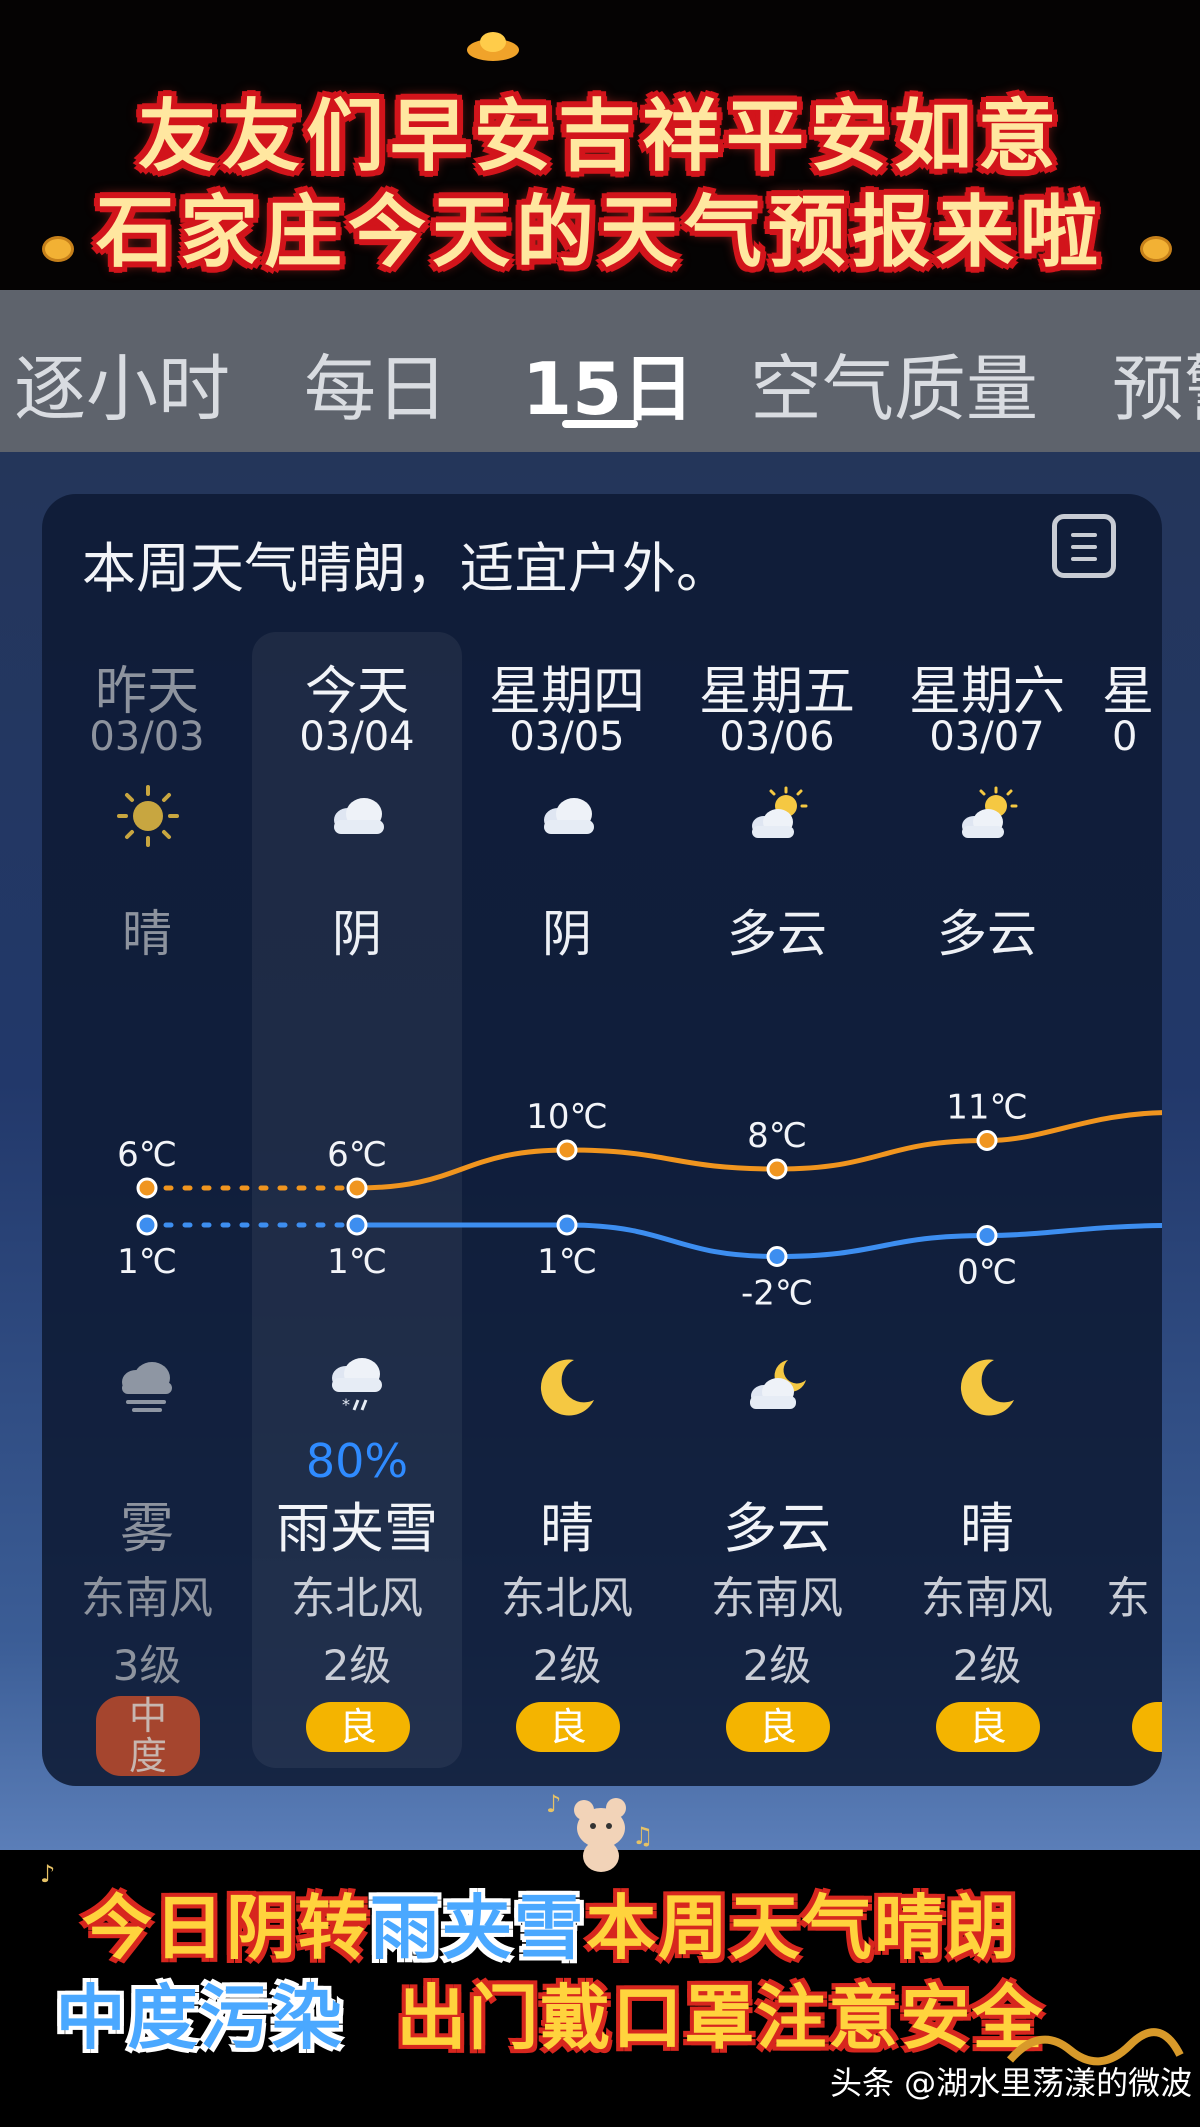  What do you see at coordinates (759, 1241) in the screenshot?
I see `low-temp-line` at bounding box center [759, 1241].